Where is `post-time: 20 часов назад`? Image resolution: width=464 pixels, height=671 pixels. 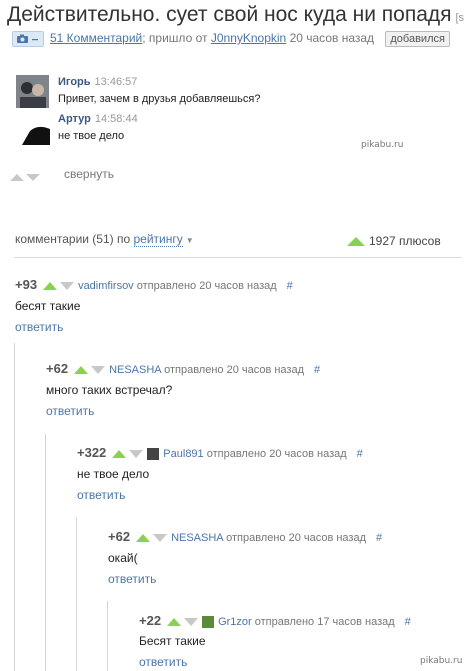
post-time: 20 часов назад is located at coordinates (332, 38).